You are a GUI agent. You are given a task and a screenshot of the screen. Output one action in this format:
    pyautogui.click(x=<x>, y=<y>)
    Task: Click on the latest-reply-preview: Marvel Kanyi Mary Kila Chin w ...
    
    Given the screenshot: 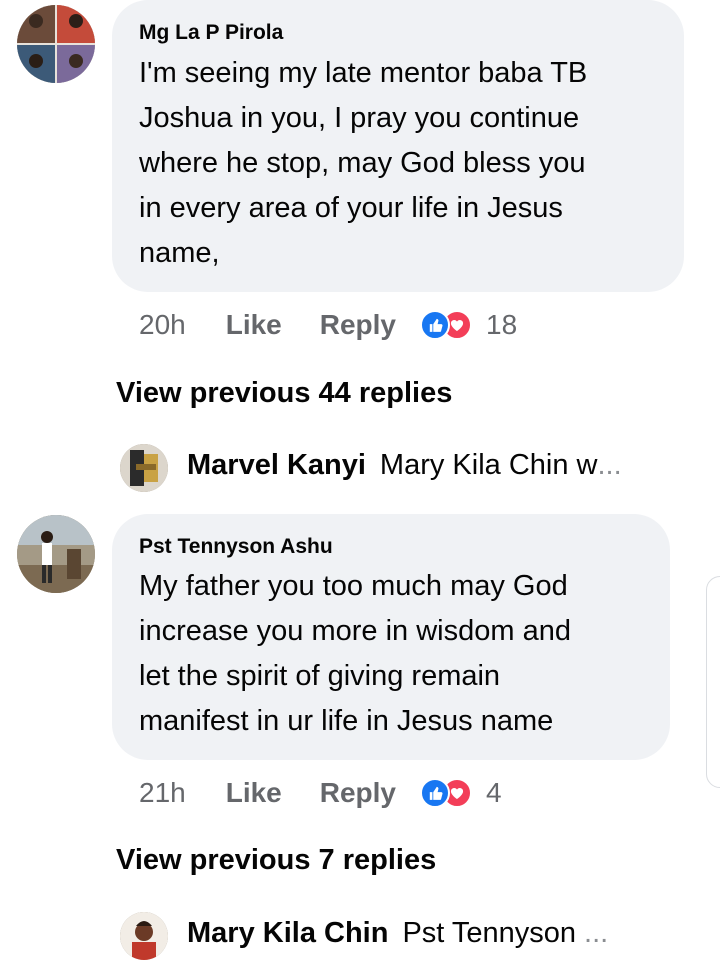 What is the action you would take?
    pyautogui.click(x=404, y=465)
    